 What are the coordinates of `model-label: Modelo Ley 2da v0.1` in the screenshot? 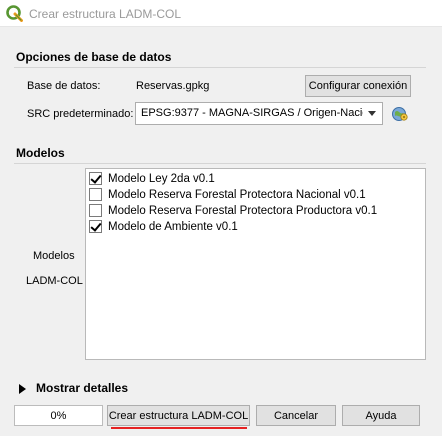 It's located at (161, 178).